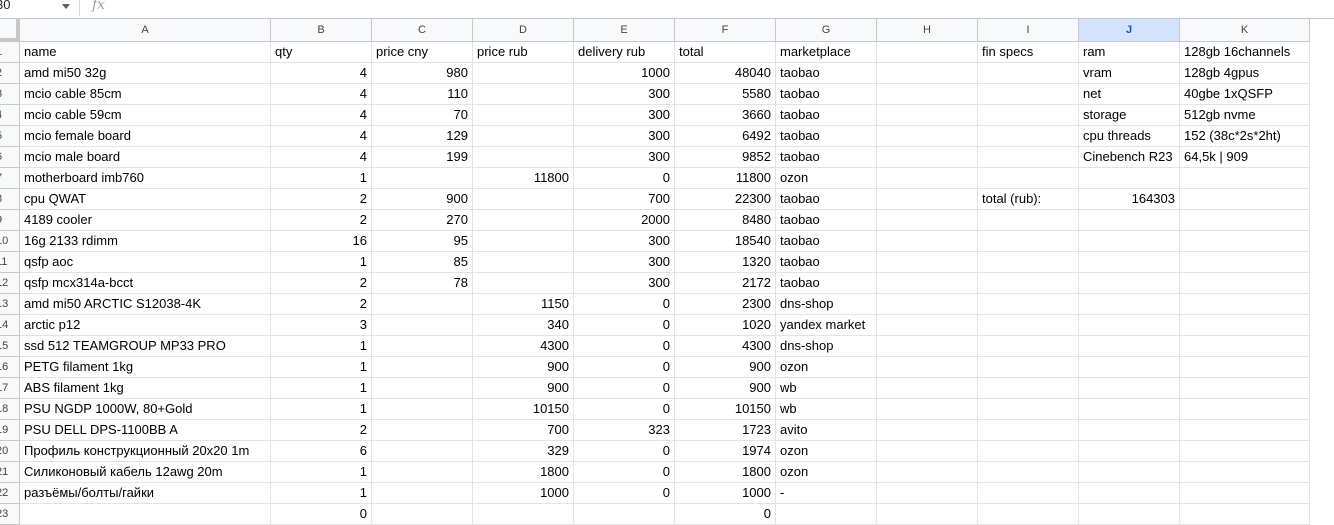 Image resolution: width=1334 pixels, height=525 pixels. Describe the element at coordinates (145, 30) in the screenshot. I see `column-header-a: A` at that location.